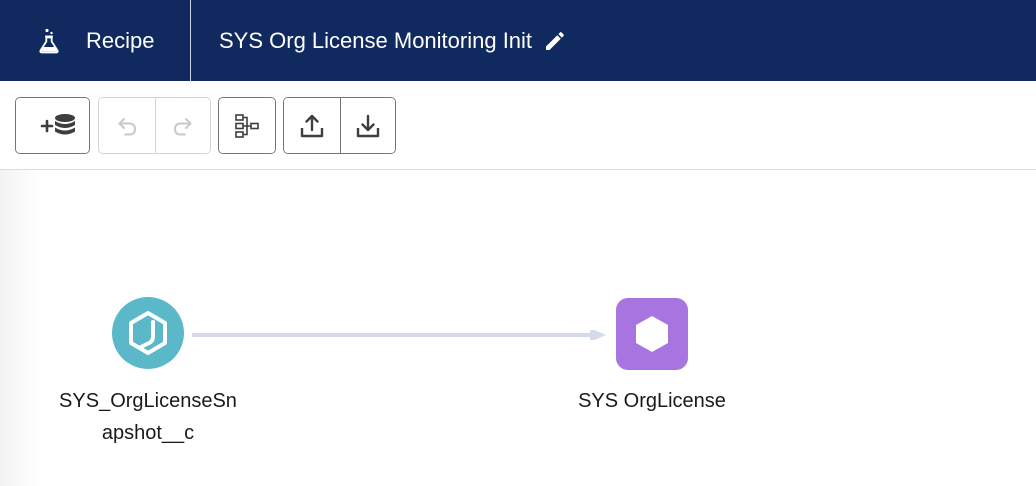 Image resolution: width=1036 pixels, height=486 pixels. Describe the element at coordinates (652, 401) in the screenshot. I see `output-node-label: SYS OrgLicense` at that location.